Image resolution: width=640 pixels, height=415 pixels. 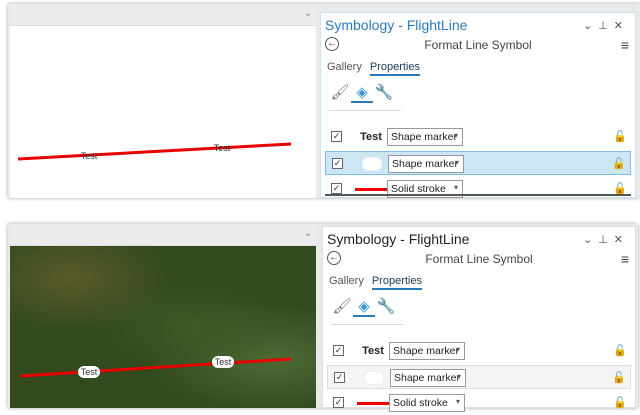 I want to click on divider, so click(x=478, y=195).